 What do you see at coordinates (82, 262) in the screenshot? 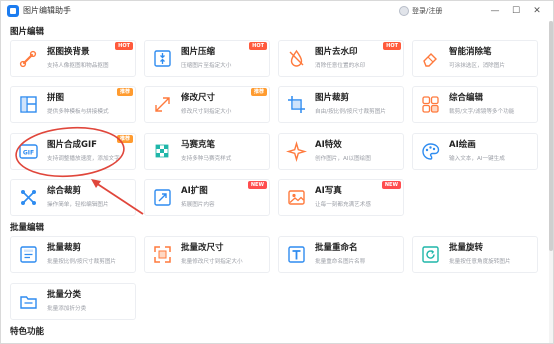
I see `tool-desc: 批量按比例/按尺寸裁剪图片` at bounding box center [82, 262].